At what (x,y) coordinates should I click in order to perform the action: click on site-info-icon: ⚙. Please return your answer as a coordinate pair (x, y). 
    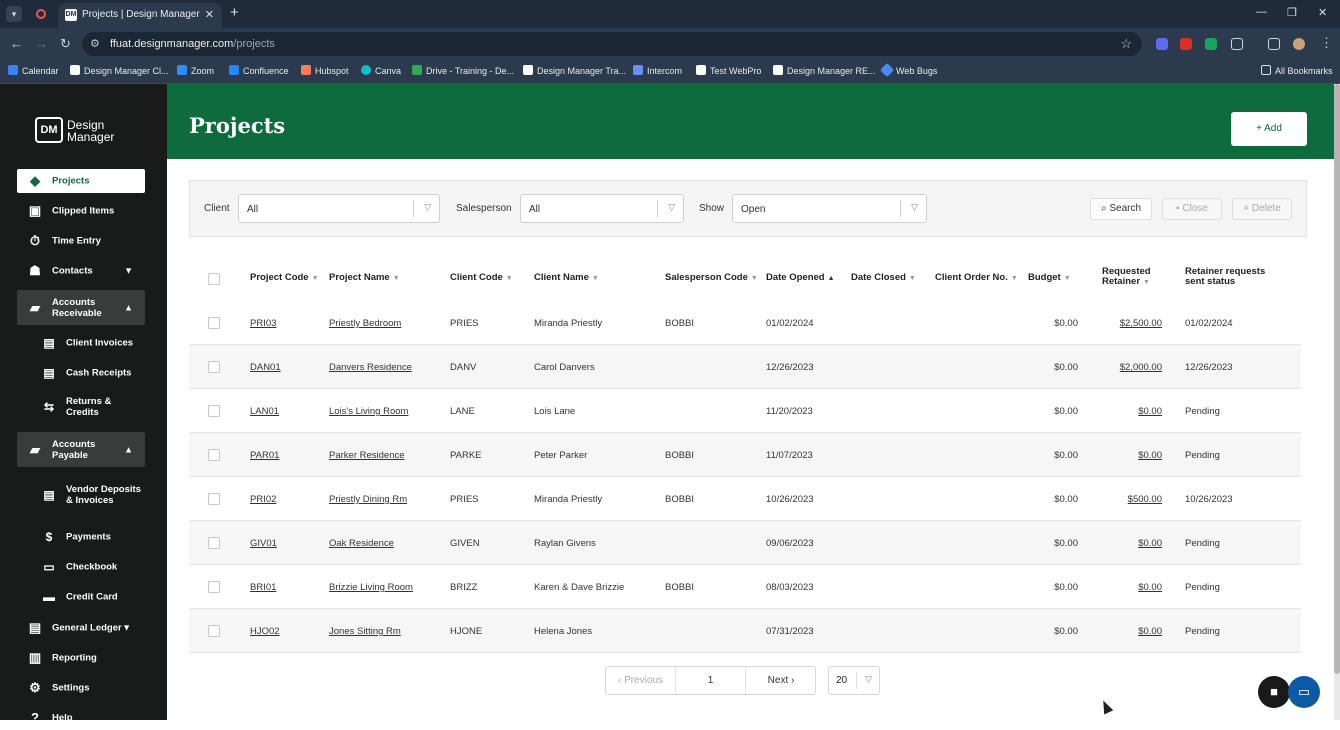
    Looking at the image, I should click on (95, 43).